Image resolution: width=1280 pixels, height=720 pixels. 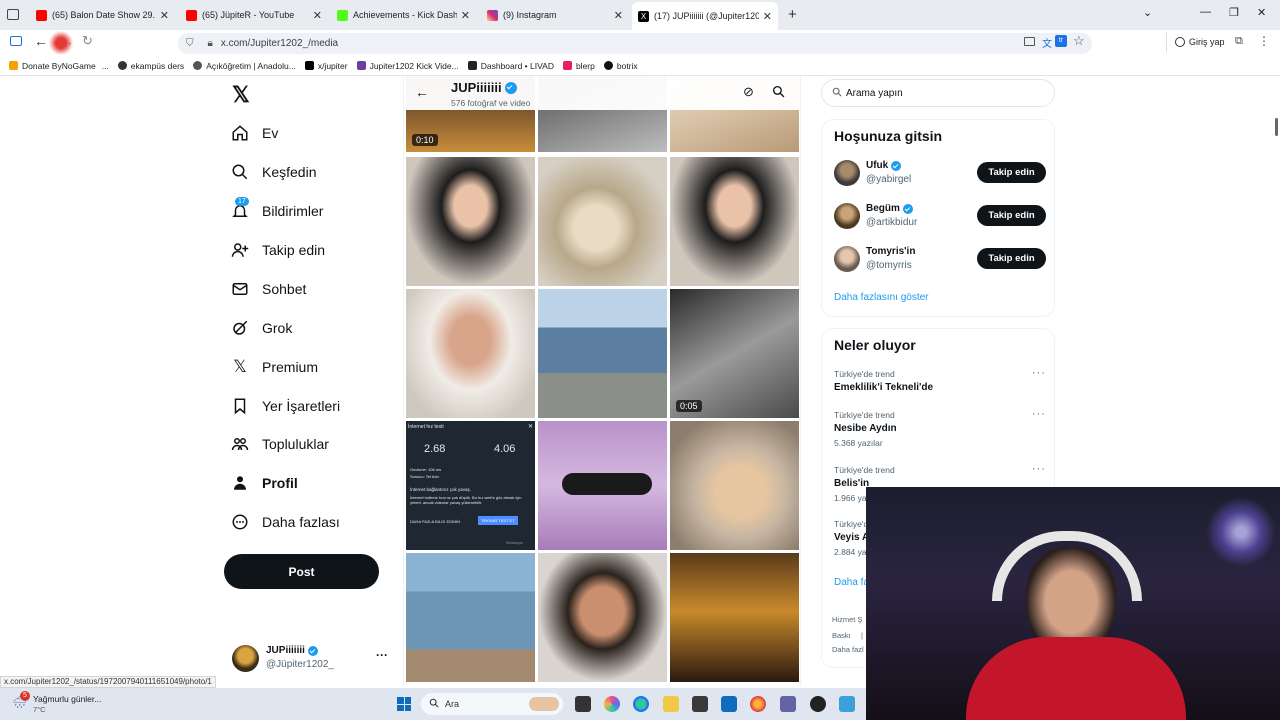 I want to click on back-icon: ←, so click(x=41, y=41).